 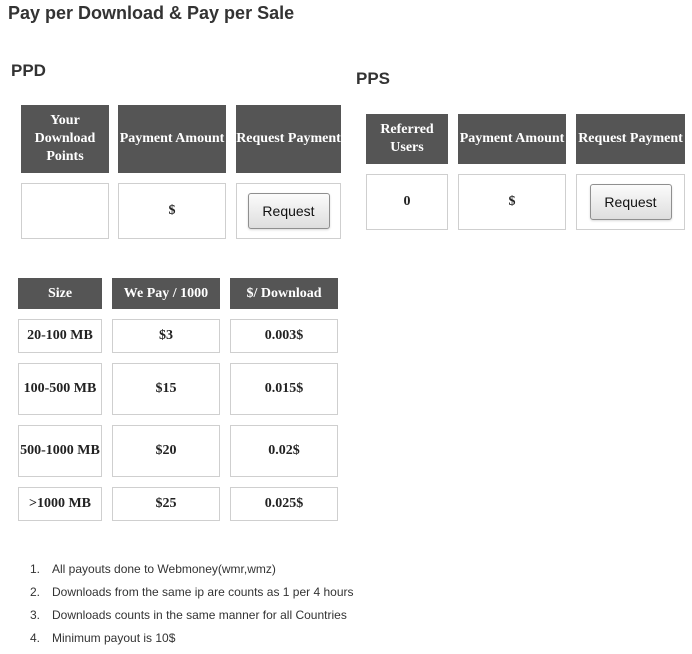 What do you see at coordinates (284, 389) in the screenshot?
I see `rates-per-download-cell: 0.015$` at bounding box center [284, 389].